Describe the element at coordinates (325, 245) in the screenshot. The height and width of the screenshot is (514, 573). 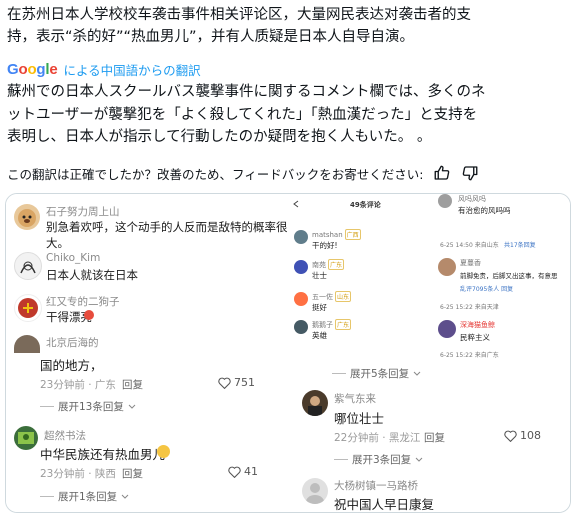
I see `comment-text: 干的好!` at that location.